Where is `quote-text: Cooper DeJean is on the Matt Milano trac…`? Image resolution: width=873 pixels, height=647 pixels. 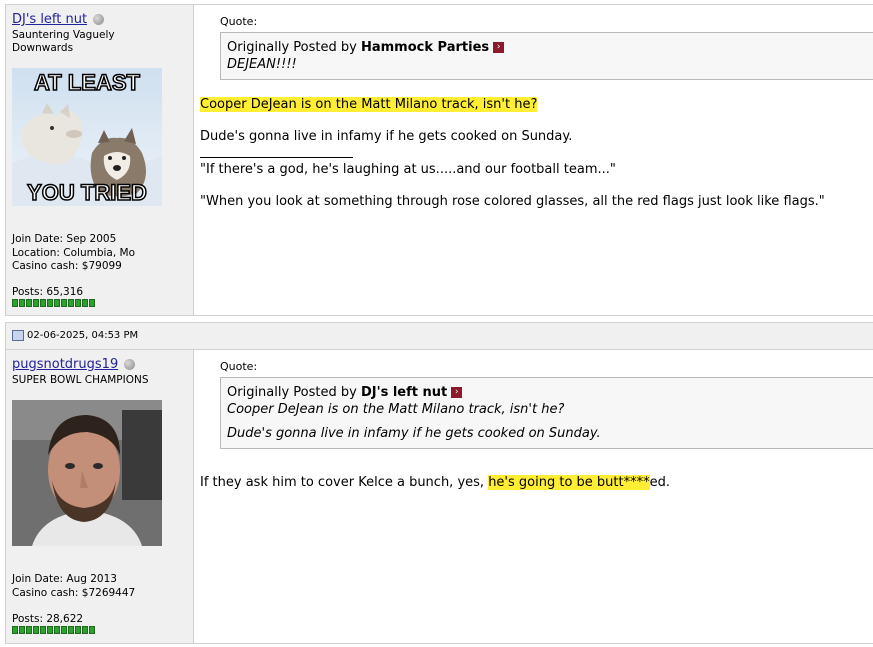 quote-text: Cooper DeJean is on the Matt Milano trac… is located at coordinates (396, 409).